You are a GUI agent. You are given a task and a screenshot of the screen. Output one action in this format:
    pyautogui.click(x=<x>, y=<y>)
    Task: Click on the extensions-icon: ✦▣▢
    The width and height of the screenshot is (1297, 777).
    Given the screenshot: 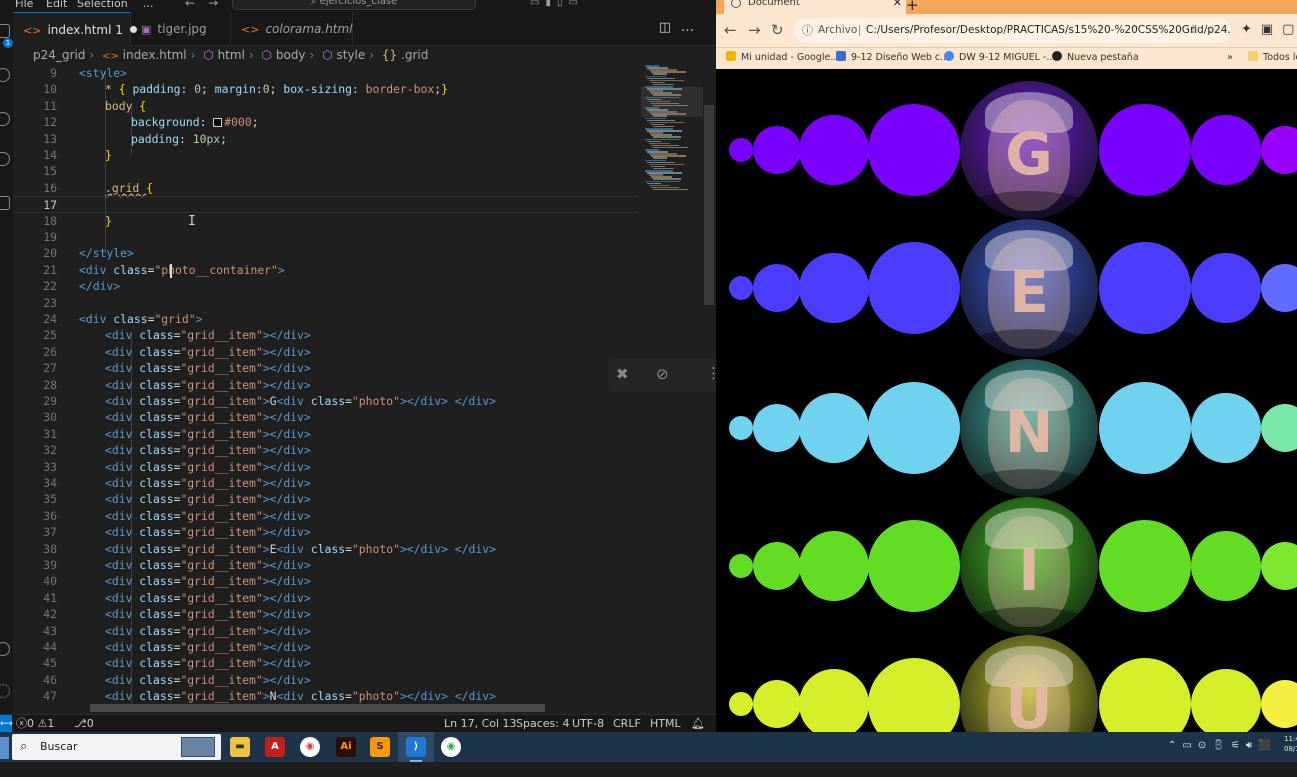 What is the action you would take?
    pyautogui.click(x=1269, y=29)
    